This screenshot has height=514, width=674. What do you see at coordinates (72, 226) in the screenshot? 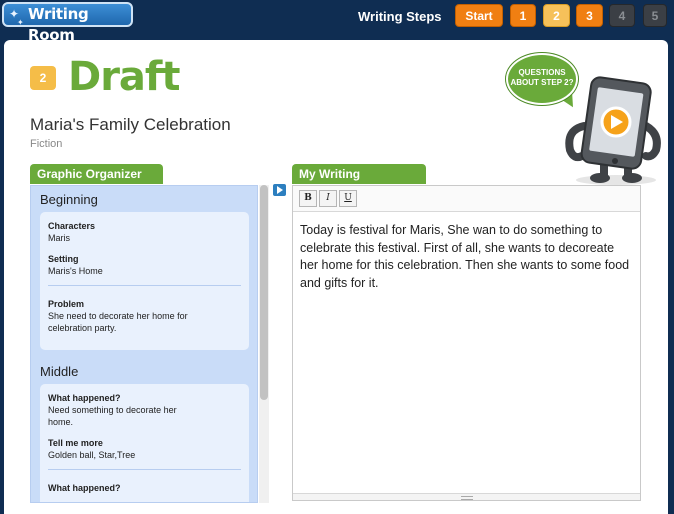
I see `characters-label: Characters` at bounding box center [72, 226].